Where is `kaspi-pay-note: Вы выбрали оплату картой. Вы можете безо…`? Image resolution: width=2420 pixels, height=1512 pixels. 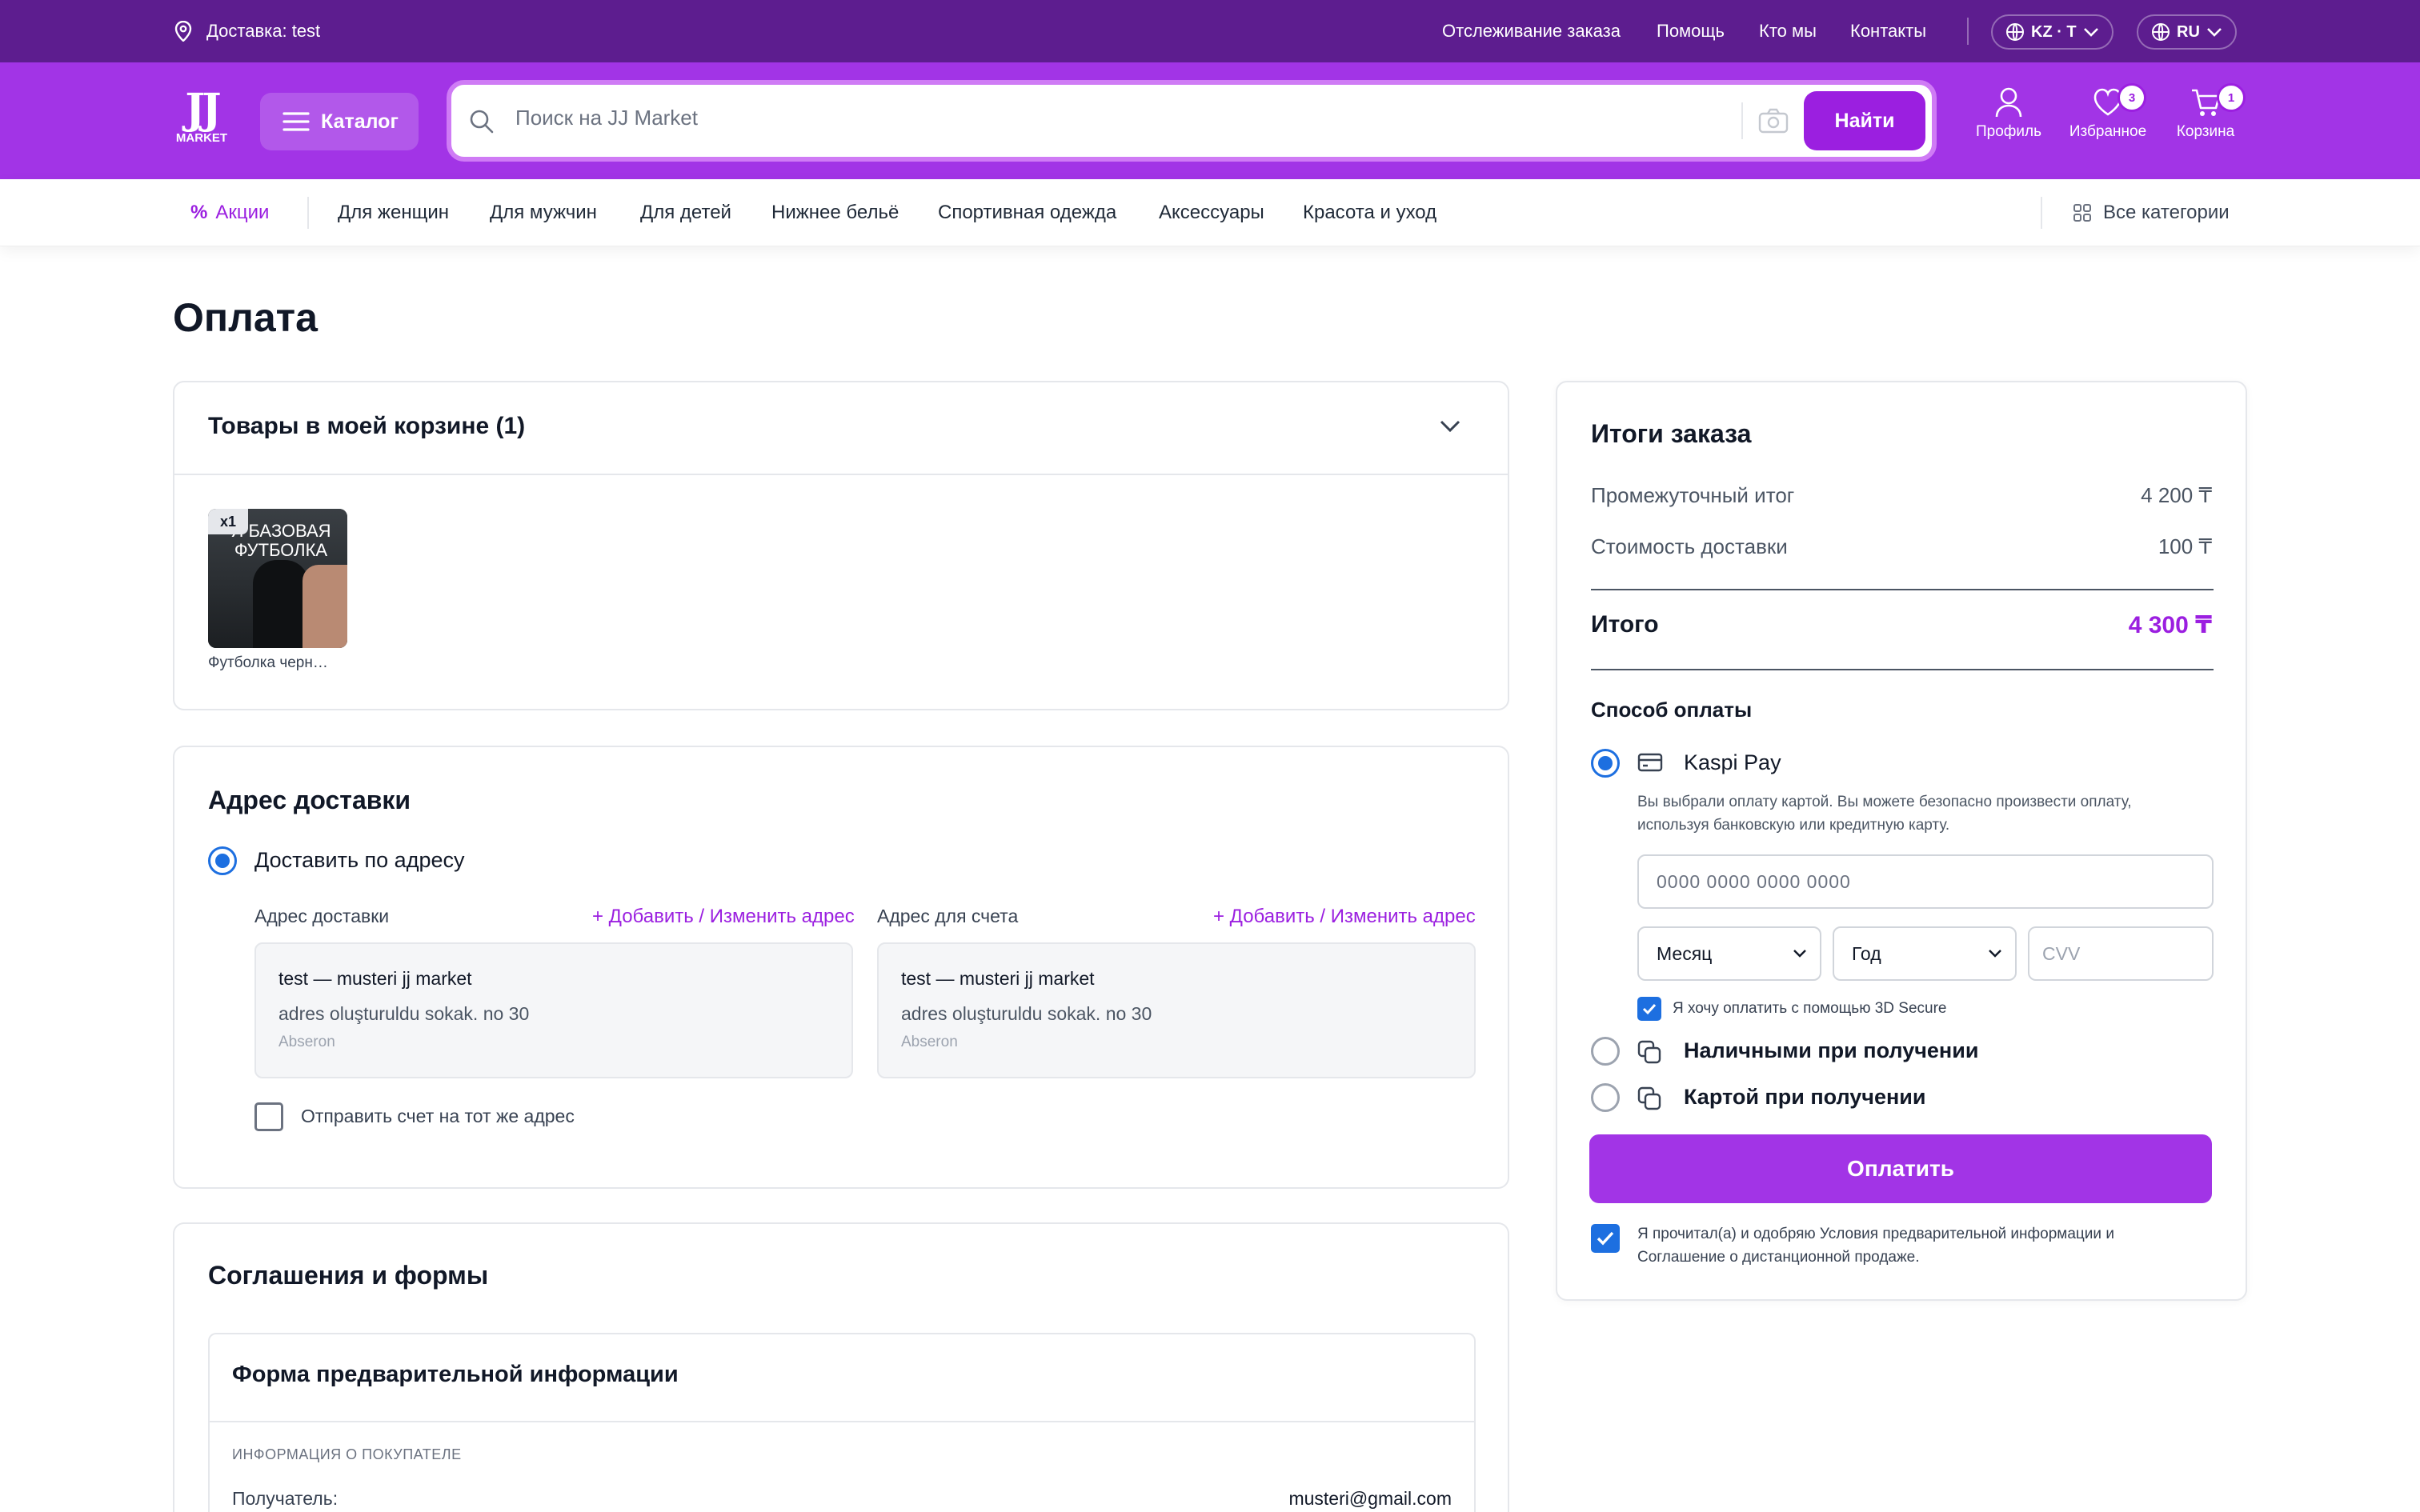
kaspi-pay-note: Вы выбрали оплату картой. Вы можете безо… is located at coordinates (1884, 813).